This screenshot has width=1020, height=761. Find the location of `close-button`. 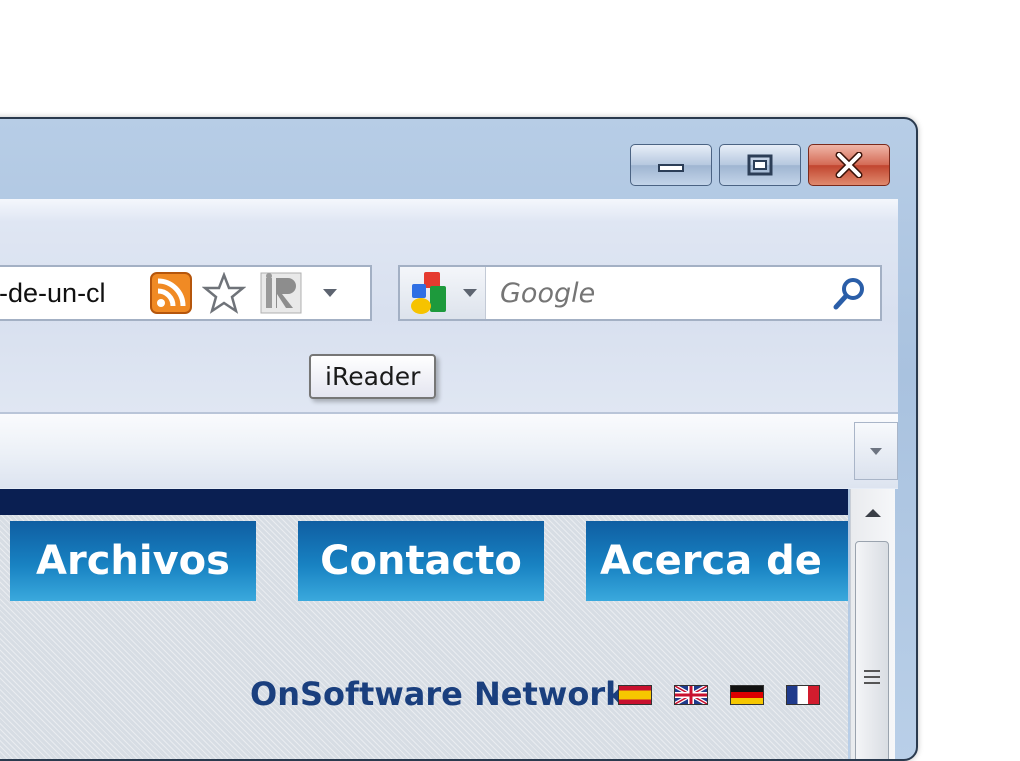

close-button is located at coordinates (849, 165).